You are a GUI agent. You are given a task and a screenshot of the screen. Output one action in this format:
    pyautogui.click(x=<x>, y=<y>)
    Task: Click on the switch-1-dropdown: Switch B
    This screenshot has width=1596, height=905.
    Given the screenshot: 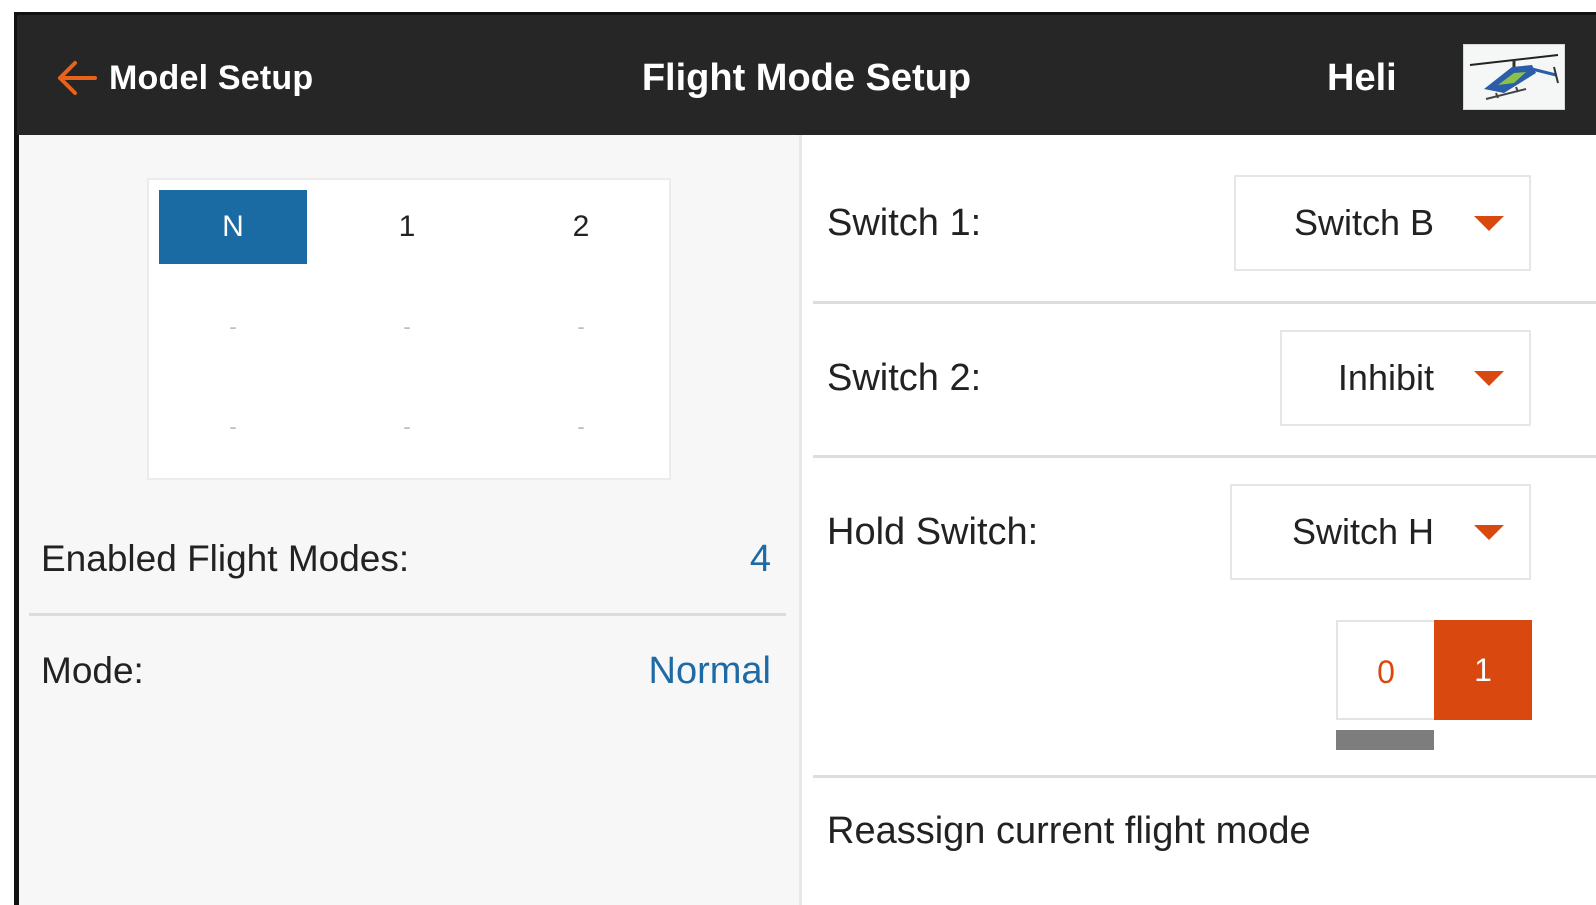 What is the action you would take?
    pyautogui.click(x=1382, y=223)
    